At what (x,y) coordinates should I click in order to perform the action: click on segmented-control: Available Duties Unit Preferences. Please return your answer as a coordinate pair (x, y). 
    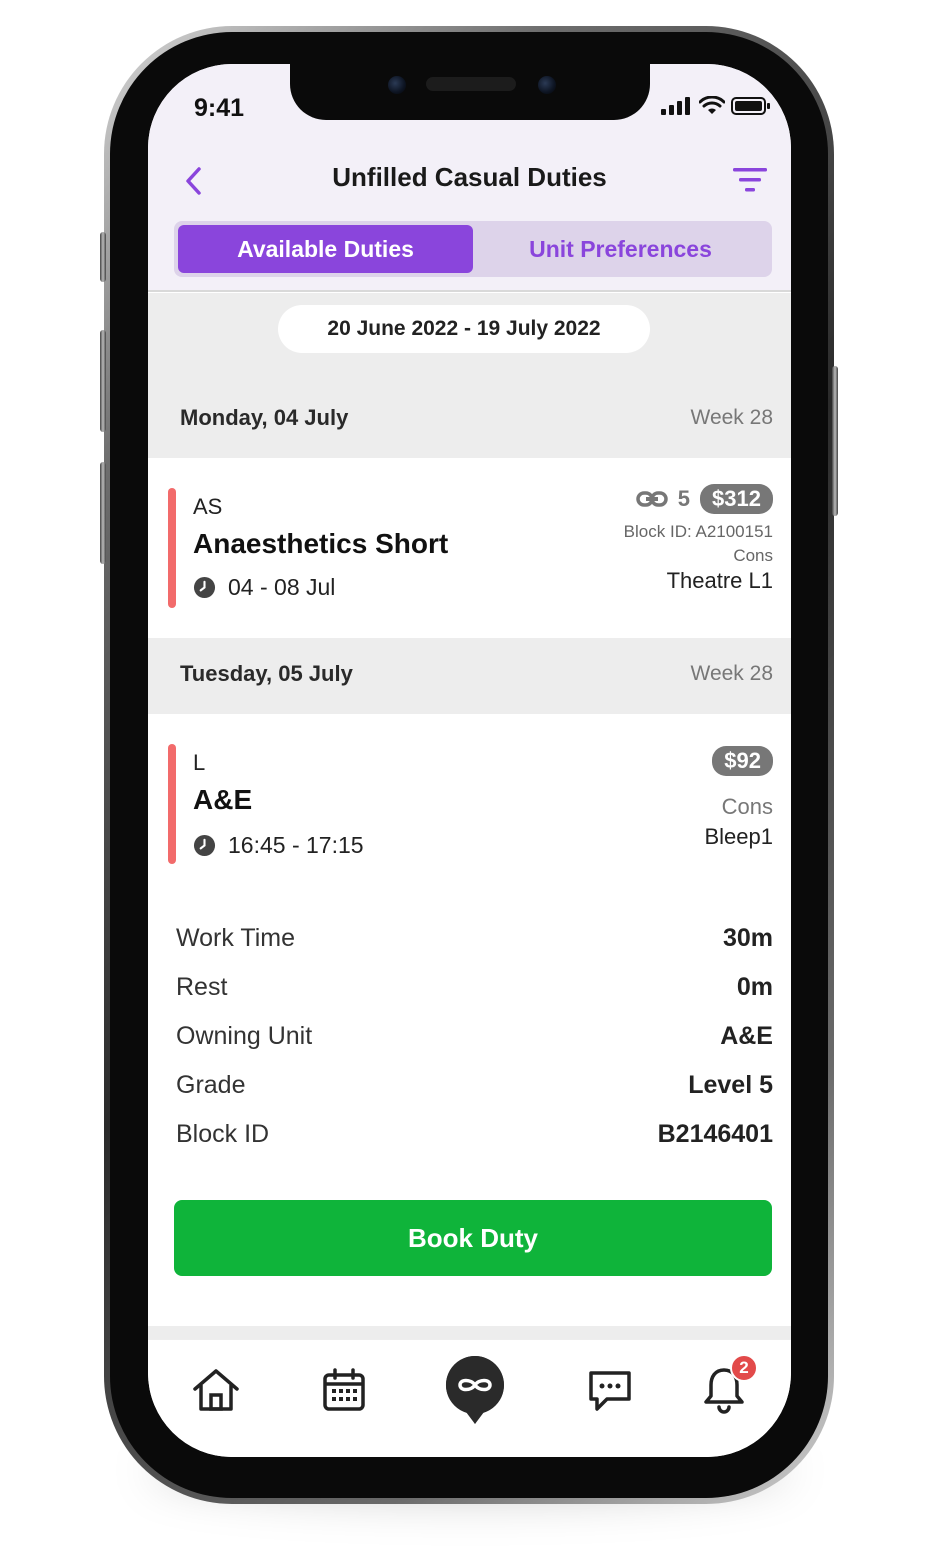
    Looking at the image, I should click on (473, 249).